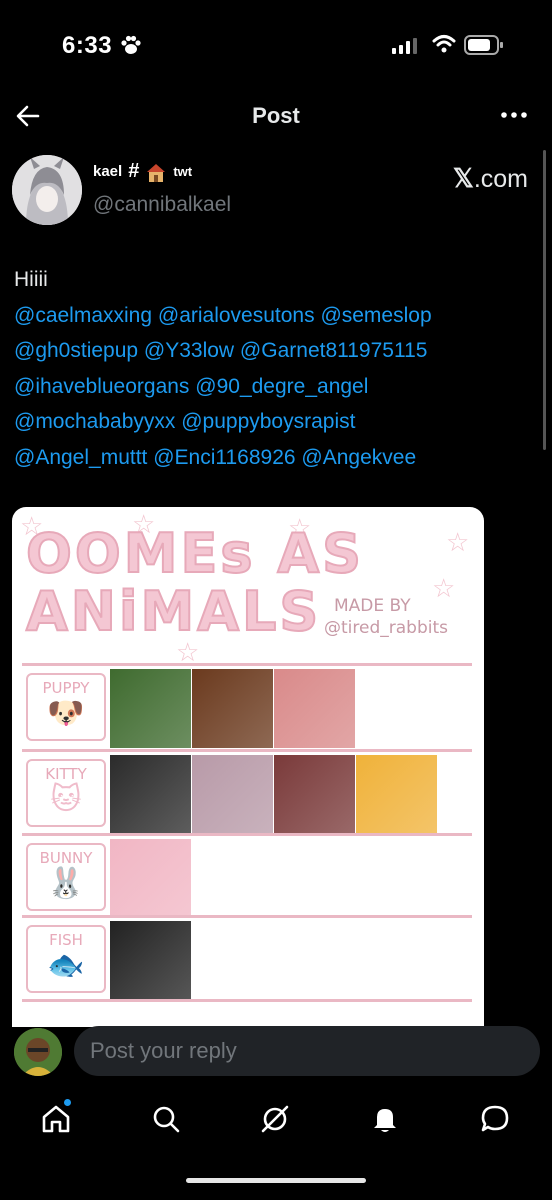  Describe the element at coordinates (131, 44) in the screenshot. I see `paw-icon` at that location.